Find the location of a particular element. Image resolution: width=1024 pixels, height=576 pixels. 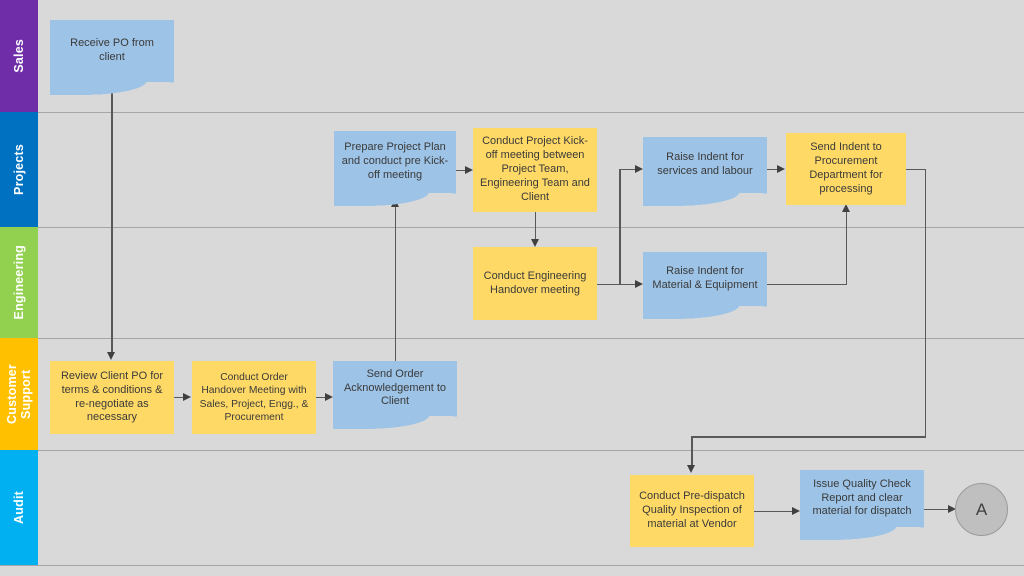

connector-indentmaterial-elbow is located at coordinates (807, 284).